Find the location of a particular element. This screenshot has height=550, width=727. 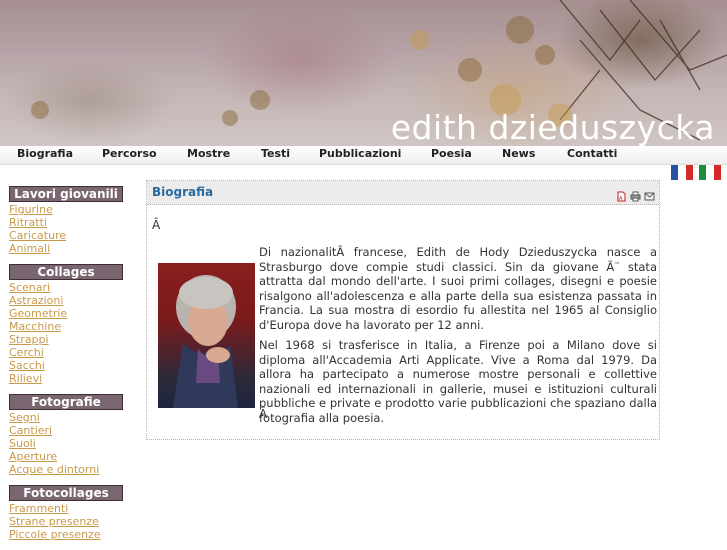

sidebar-item-geometrie: Geometrie is located at coordinates (66, 313).